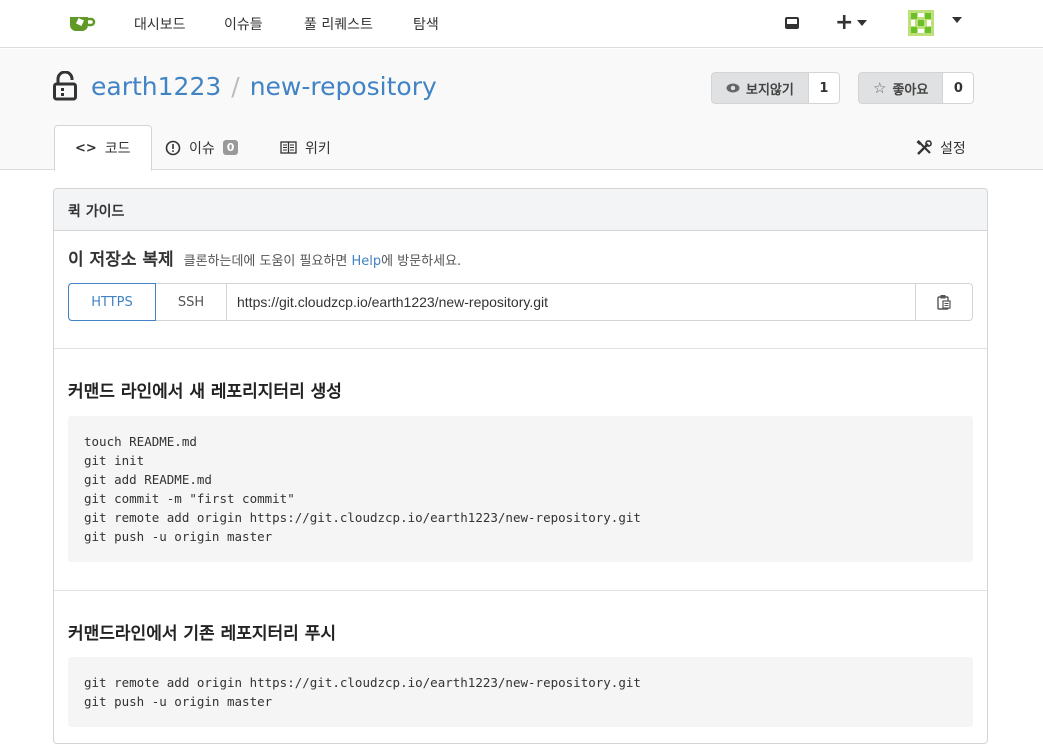 Image resolution: width=1043 pixels, height=752 pixels. What do you see at coordinates (65, 86) in the screenshot?
I see `lock-icon` at bounding box center [65, 86].